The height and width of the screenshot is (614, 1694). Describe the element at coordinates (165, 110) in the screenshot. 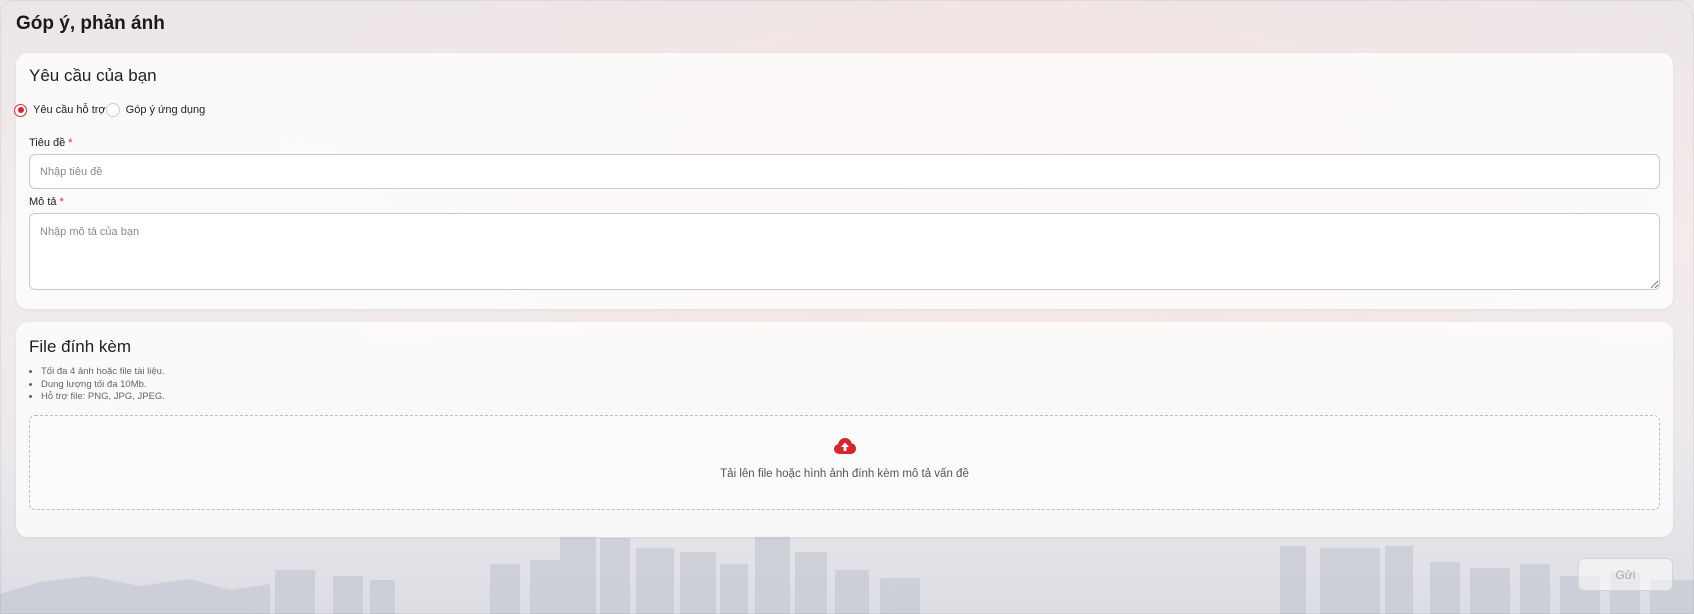

I see `radio-app-feedback-label: Góp ý ứng dụng` at that location.